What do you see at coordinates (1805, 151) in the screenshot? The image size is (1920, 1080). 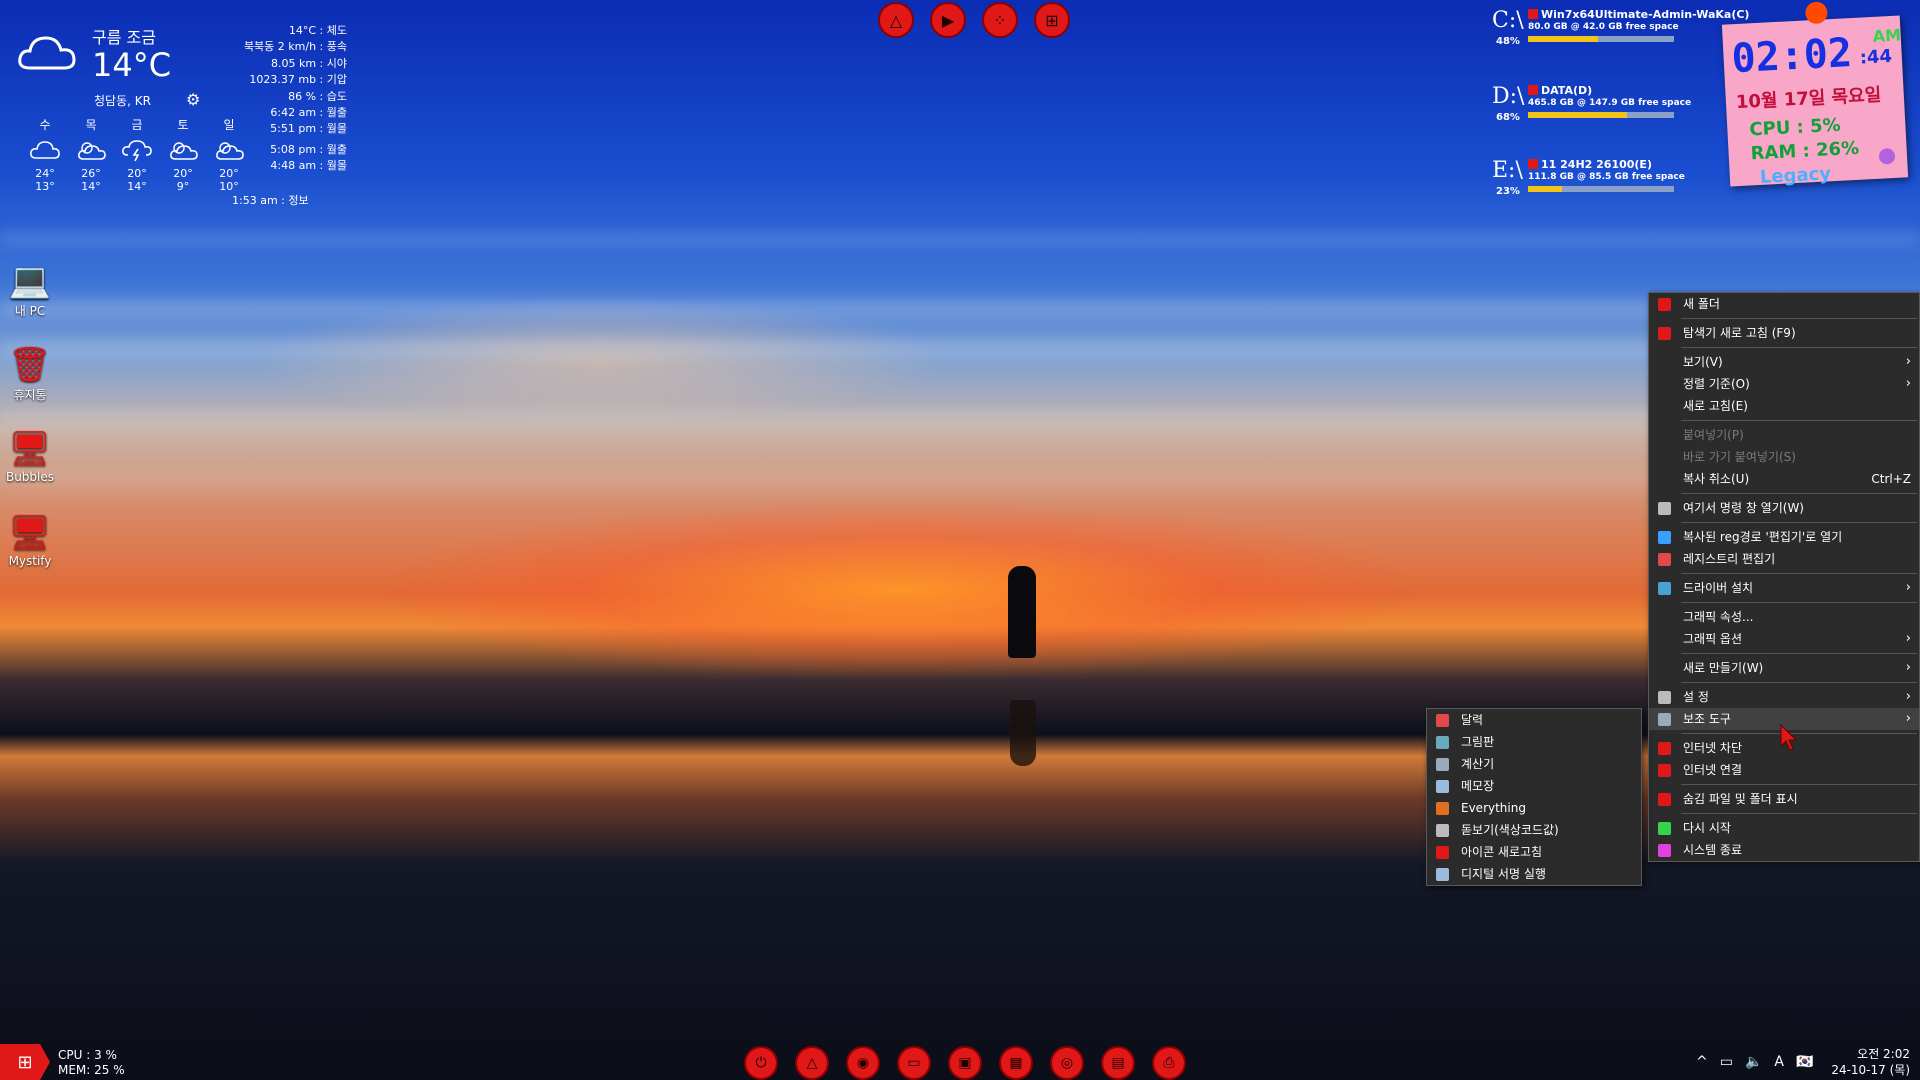 I see `ram-usage: RAM : 26%` at bounding box center [1805, 151].